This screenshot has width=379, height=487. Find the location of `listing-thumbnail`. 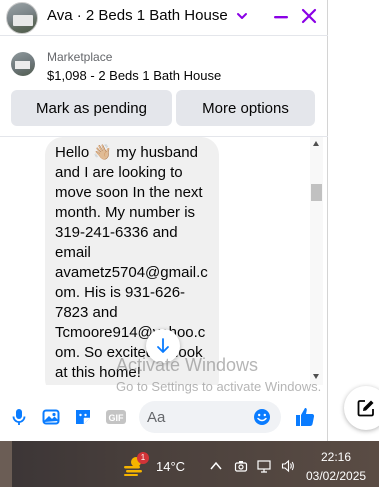

listing-thumbnail is located at coordinates (23, 64).